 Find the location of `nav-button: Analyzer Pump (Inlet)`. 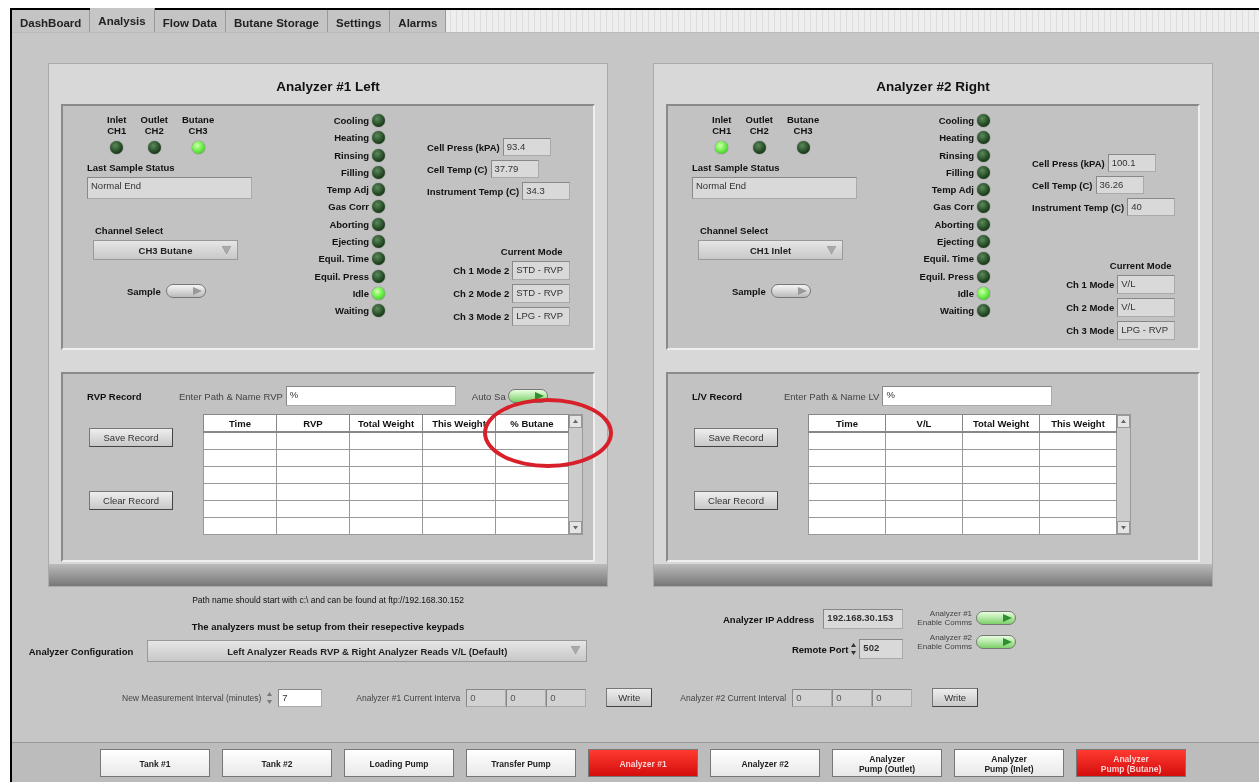

nav-button: Analyzer Pump (Inlet) is located at coordinates (1009, 763).